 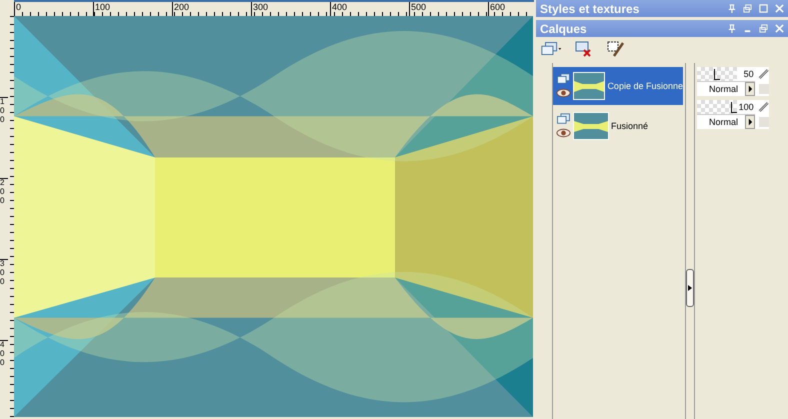 I want to click on ruler-label: 400, so click(x=4, y=379).